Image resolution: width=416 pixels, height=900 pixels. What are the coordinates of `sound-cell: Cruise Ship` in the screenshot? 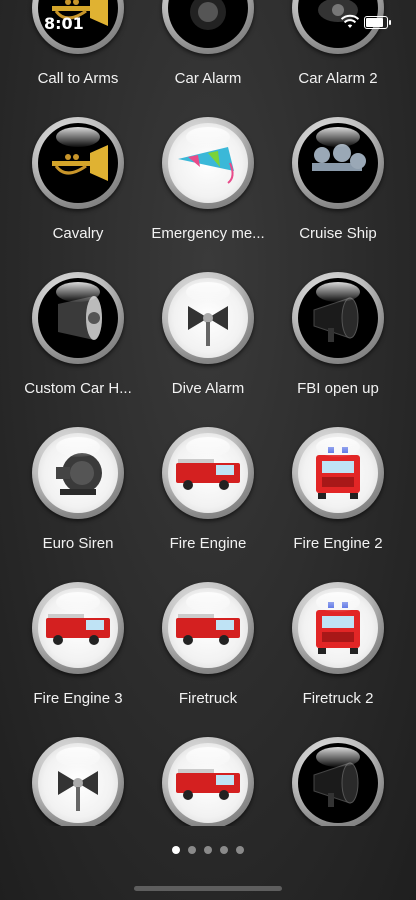 It's located at (338, 192).